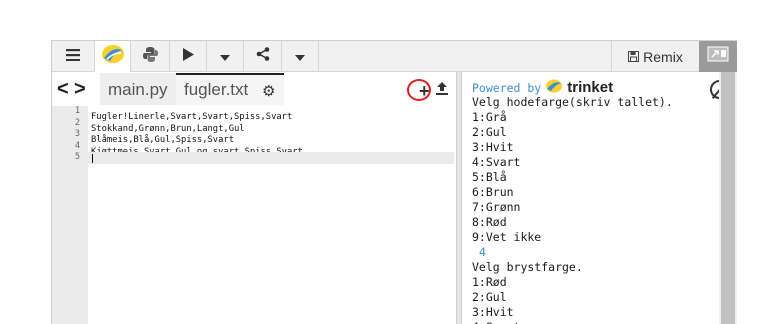  I want to click on scrollbar-thumb, so click(728, 198).